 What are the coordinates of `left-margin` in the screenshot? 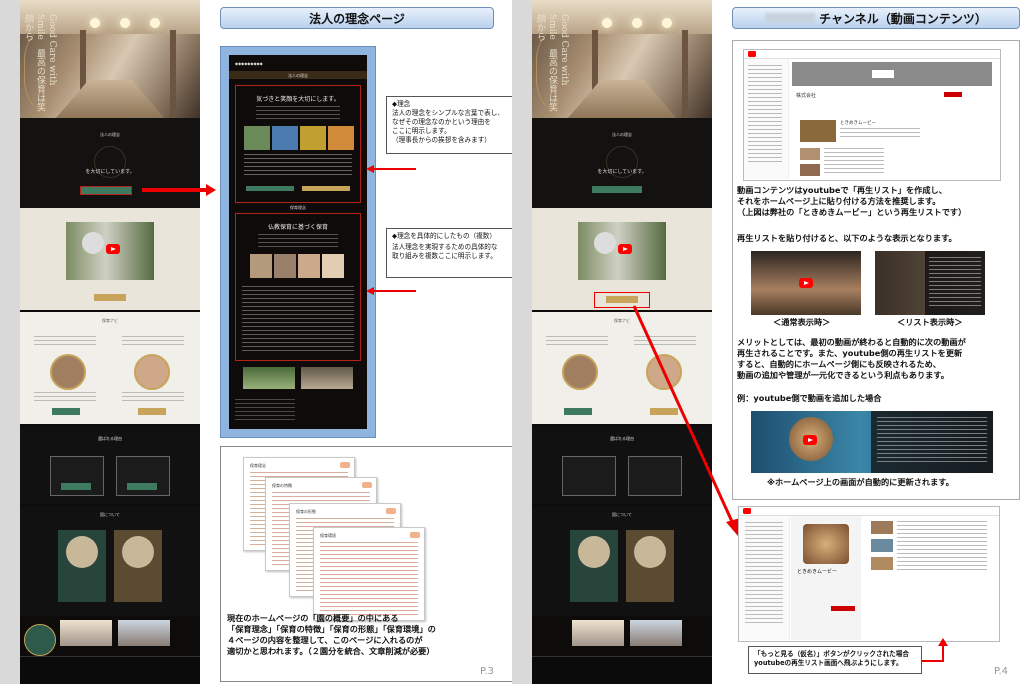 It's located at (10, 342).